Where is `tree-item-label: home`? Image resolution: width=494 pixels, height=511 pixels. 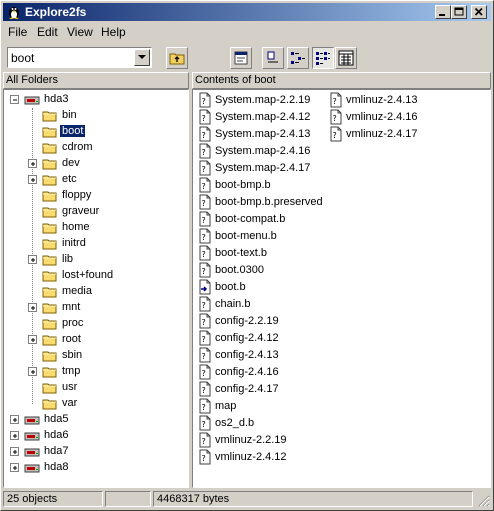
tree-item-label: home is located at coordinates (76, 227).